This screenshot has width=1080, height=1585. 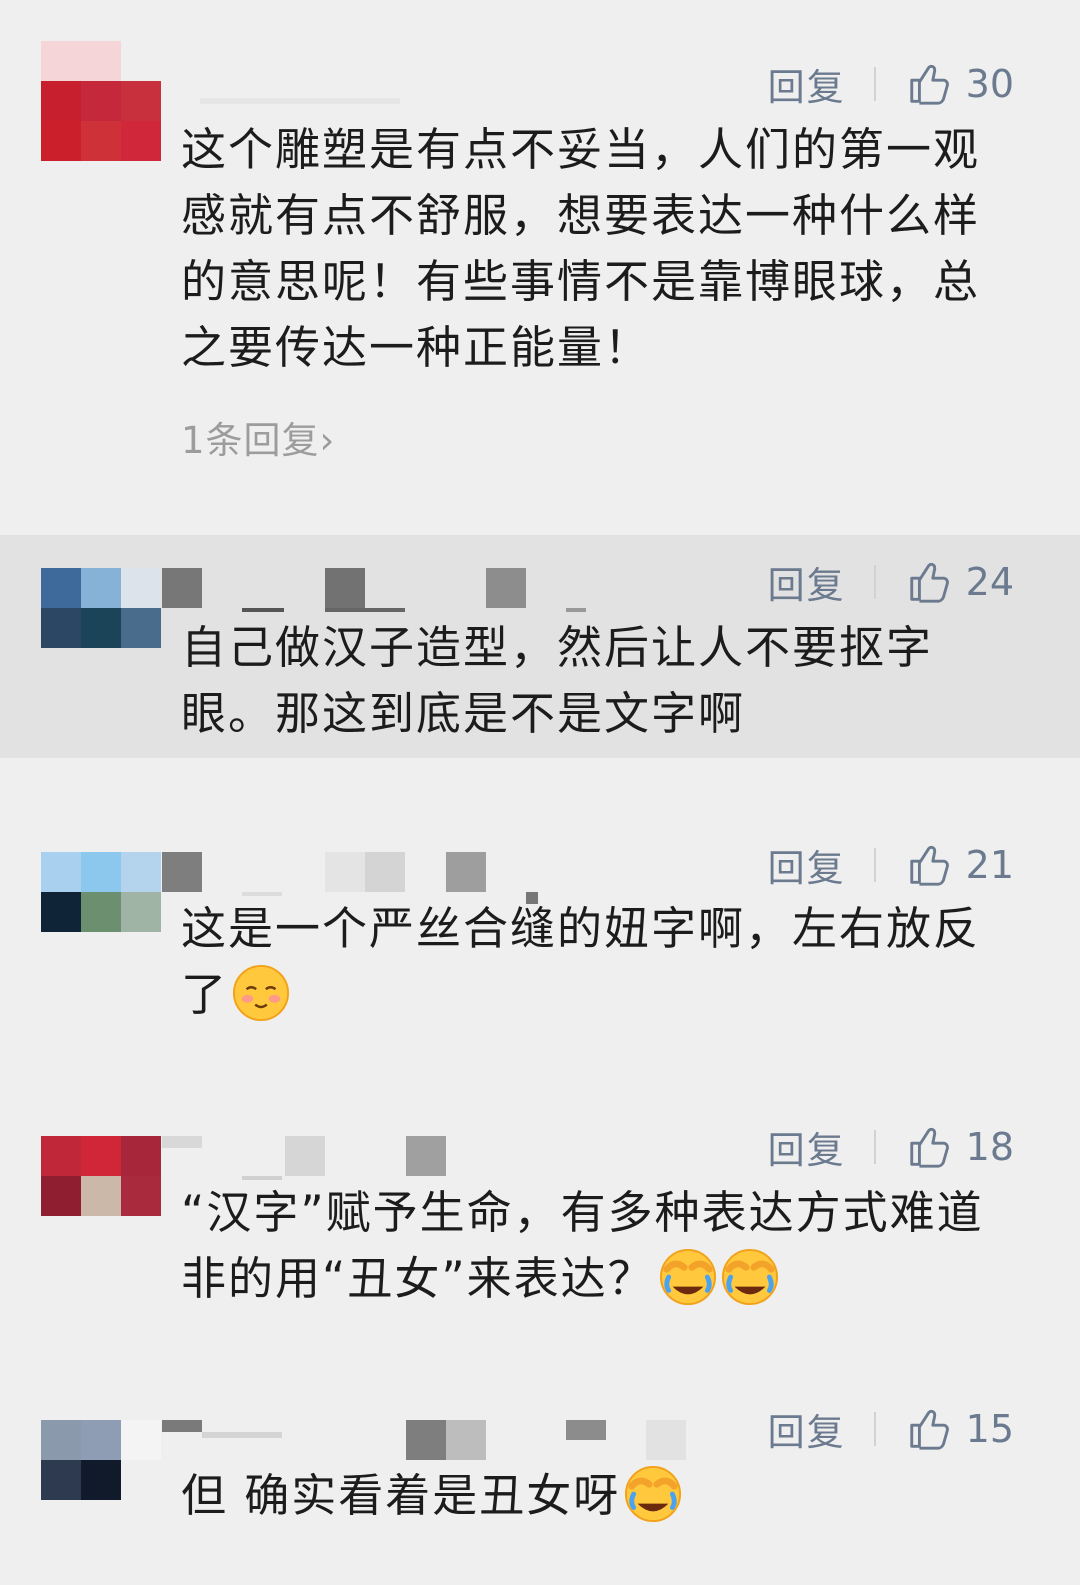 What do you see at coordinates (261, 993) in the screenshot?
I see `blush-emoji` at bounding box center [261, 993].